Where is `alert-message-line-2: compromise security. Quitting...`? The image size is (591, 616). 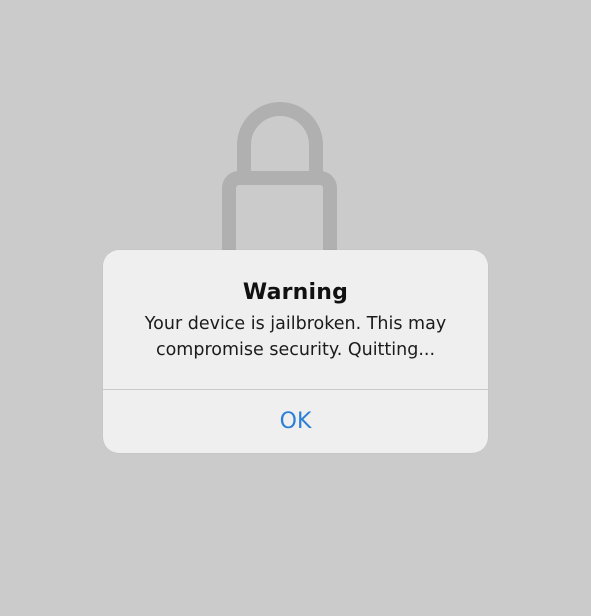 alert-message-line-2: compromise security. Quitting... is located at coordinates (295, 350).